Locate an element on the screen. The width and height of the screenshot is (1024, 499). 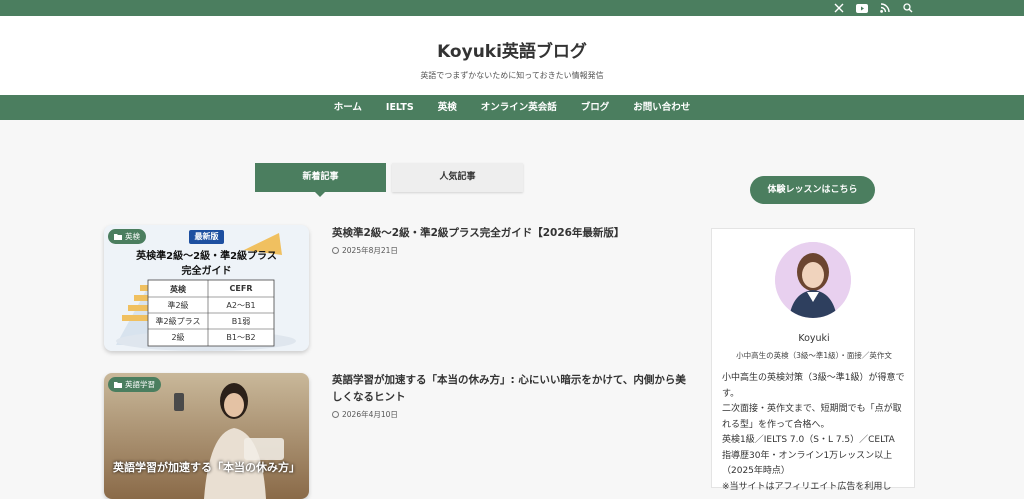
post-tabs: 新着記事 人気記事 is located at coordinates (389, 180).